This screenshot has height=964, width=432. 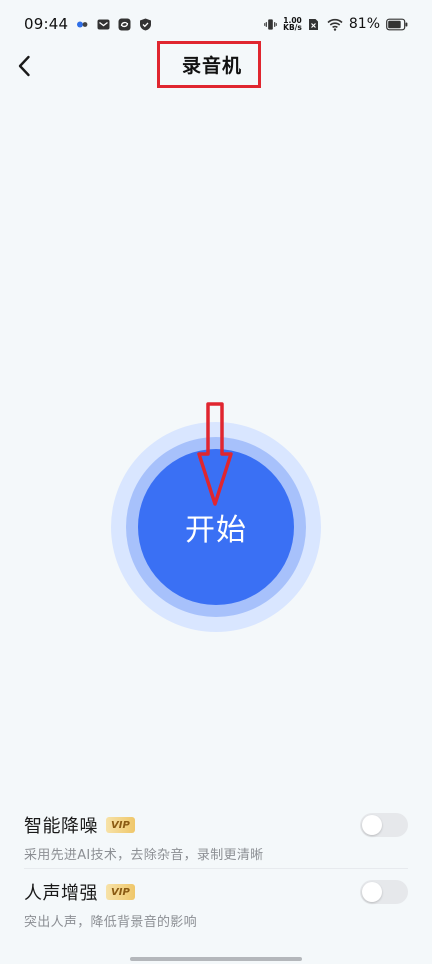 I want to click on page-title: 录音机, so click(x=211, y=66).